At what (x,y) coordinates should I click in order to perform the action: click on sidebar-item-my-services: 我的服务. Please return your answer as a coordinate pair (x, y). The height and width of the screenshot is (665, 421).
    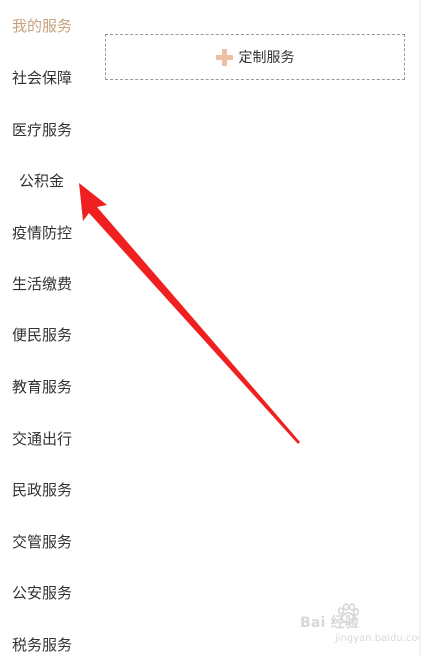
    Looking at the image, I should click on (48, 26).